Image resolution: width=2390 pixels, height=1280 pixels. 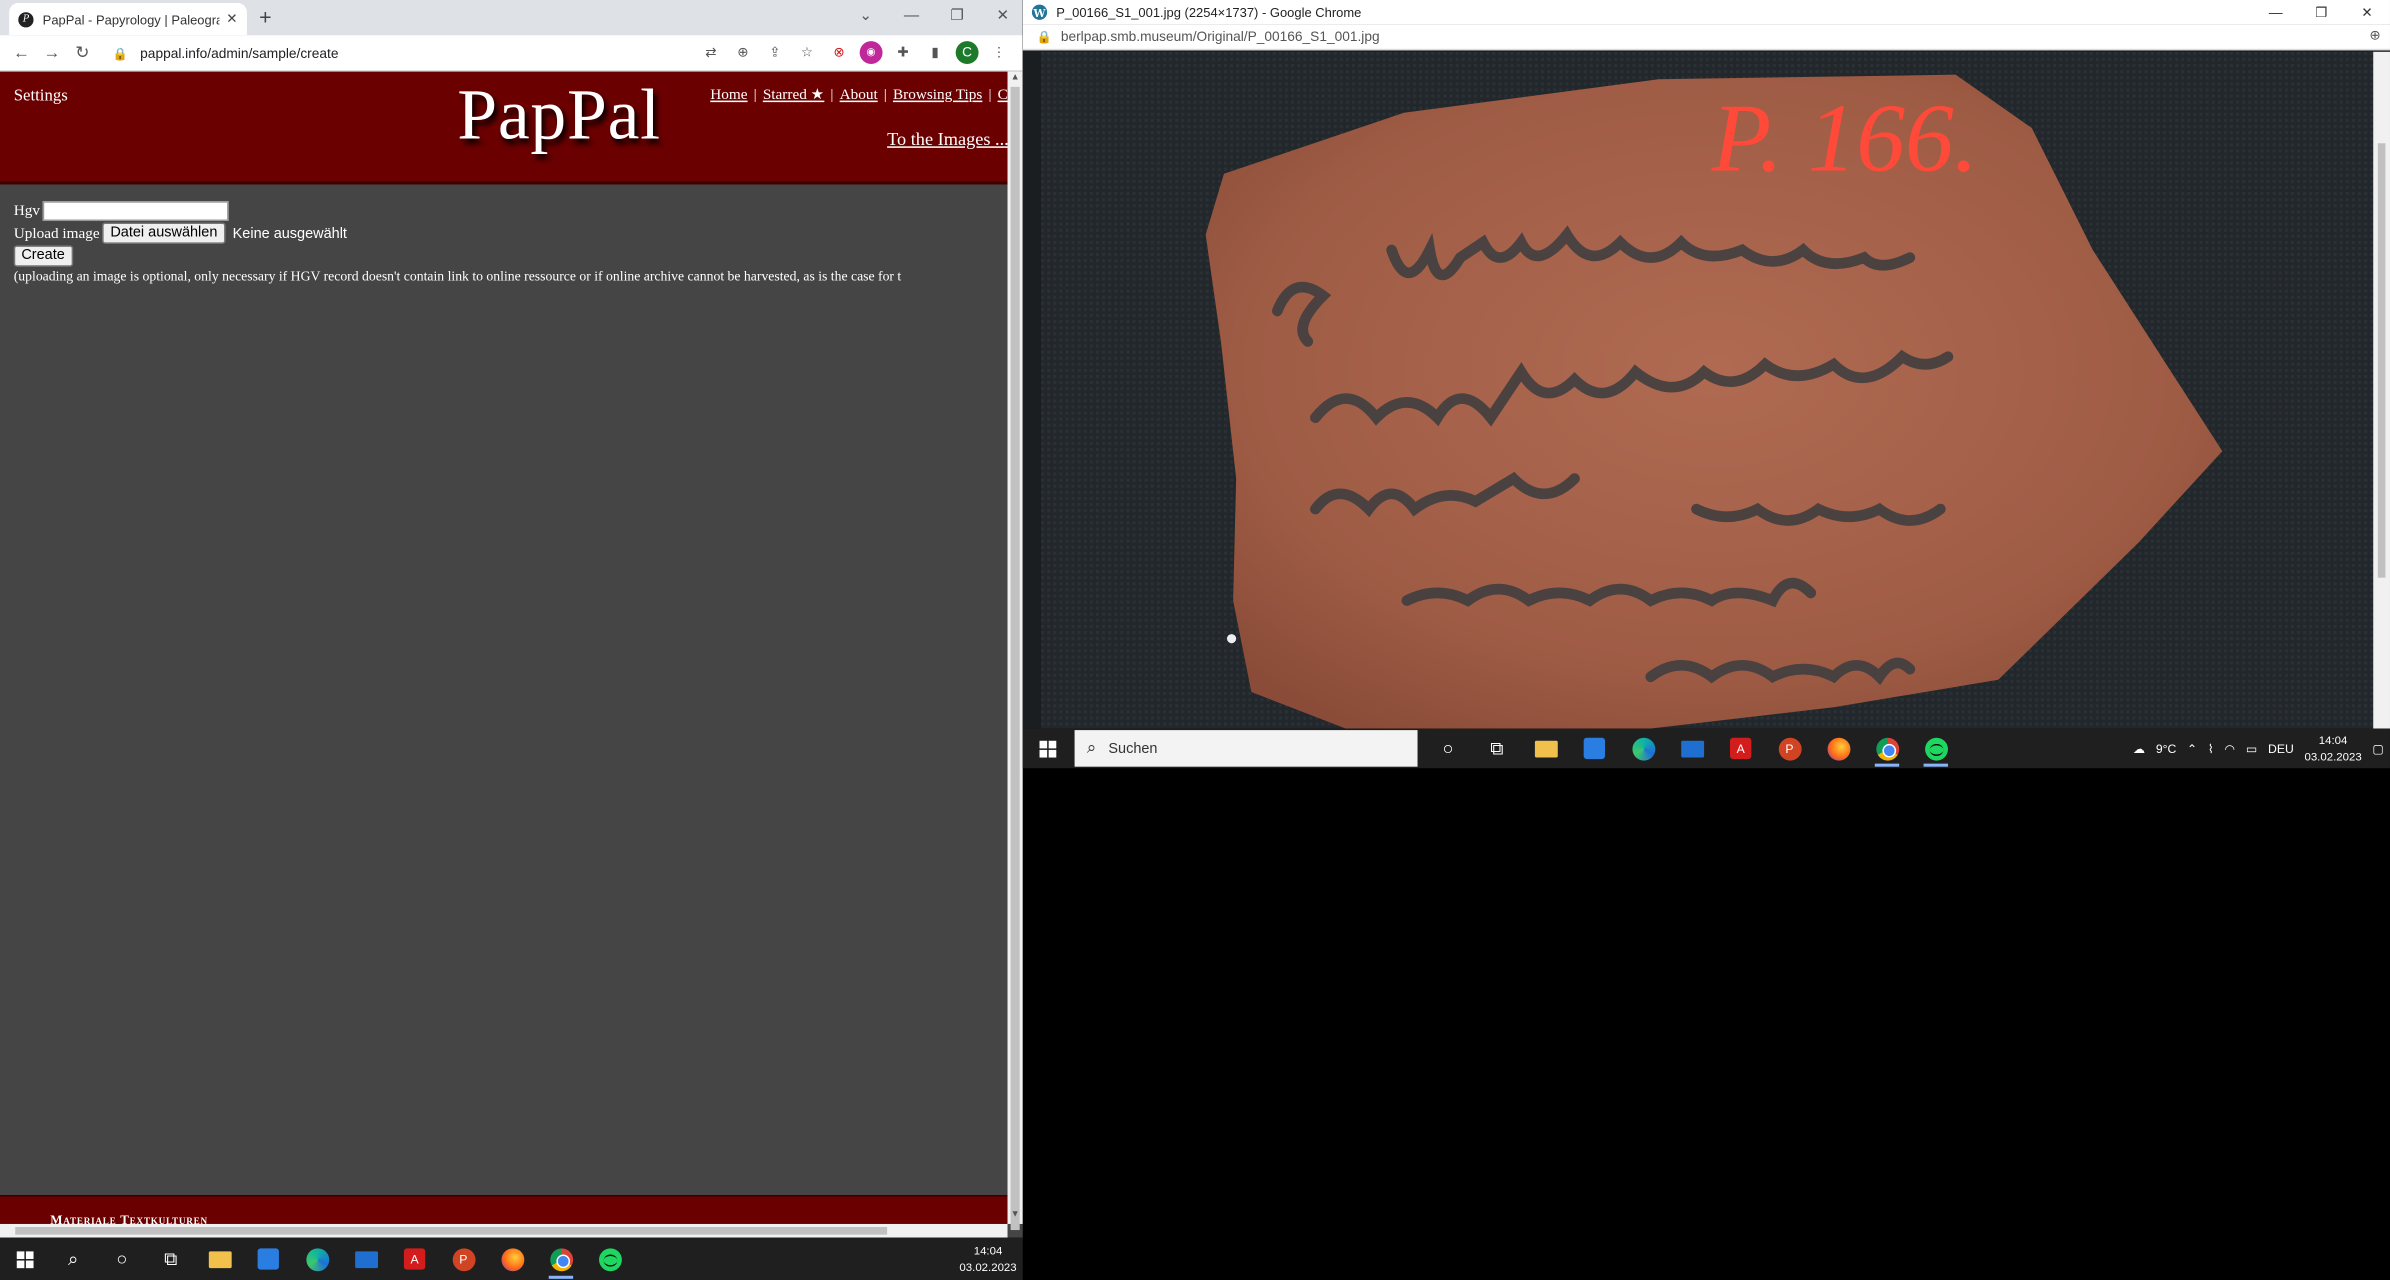 What do you see at coordinates (775, 52) in the screenshot?
I see `share-icon: ⇪` at bounding box center [775, 52].